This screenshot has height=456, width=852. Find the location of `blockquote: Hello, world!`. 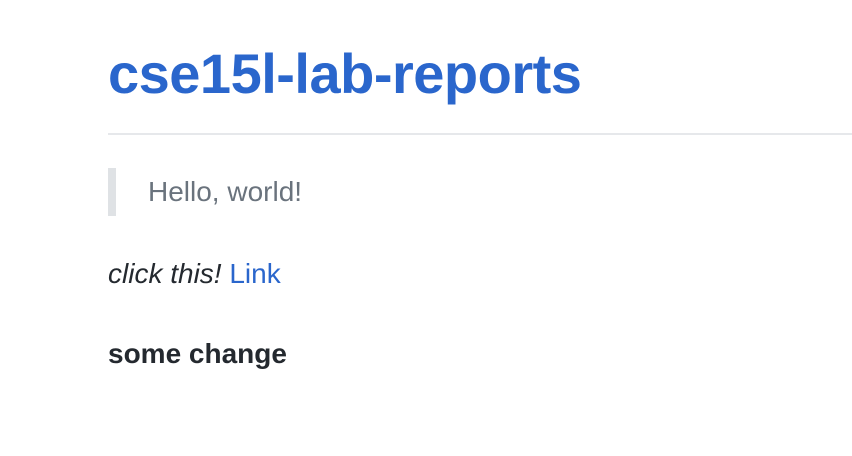

blockquote: Hello, world! is located at coordinates (205, 192).